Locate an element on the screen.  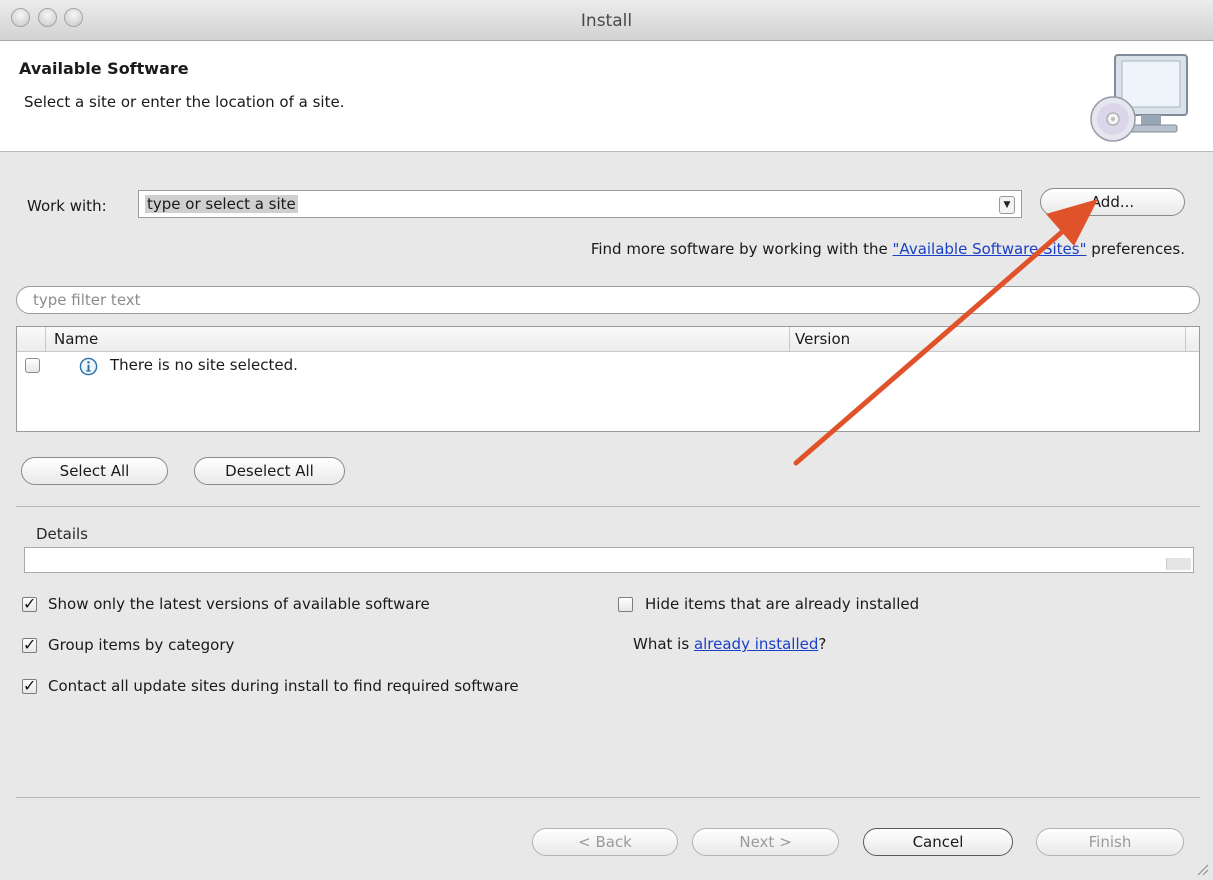
window-title: Install is located at coordinates (606, 21).